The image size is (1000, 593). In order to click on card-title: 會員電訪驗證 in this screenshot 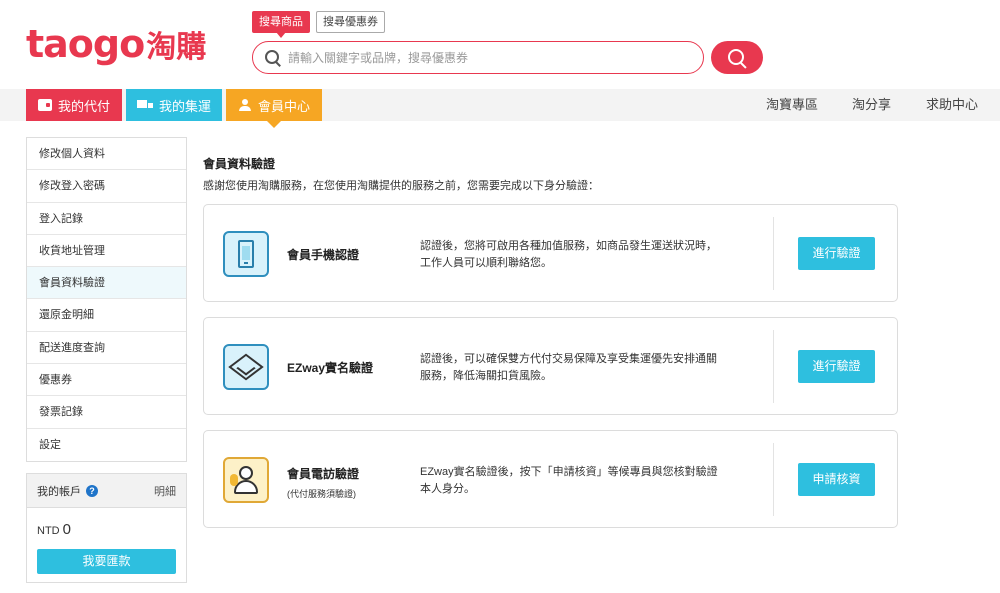, I will do `click(323, 474)`.